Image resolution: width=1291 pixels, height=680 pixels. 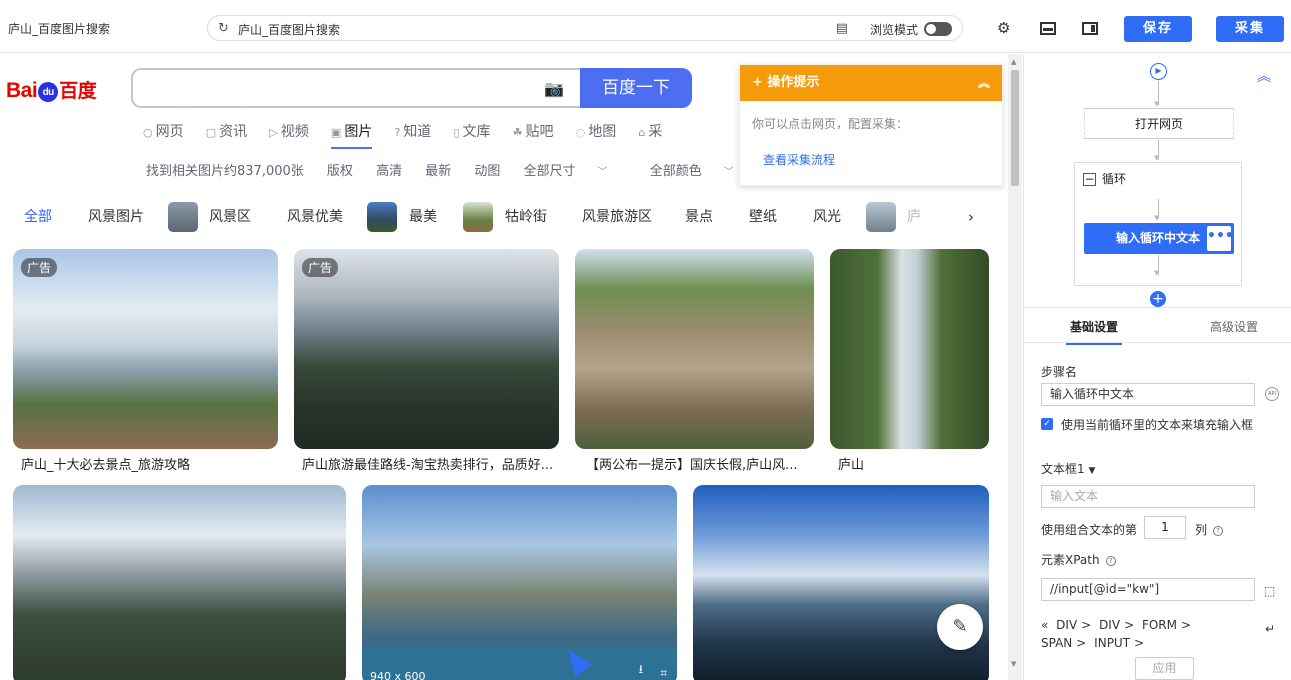 I want to click on chevron-right-icon: ›, so click(x=971, y=217).